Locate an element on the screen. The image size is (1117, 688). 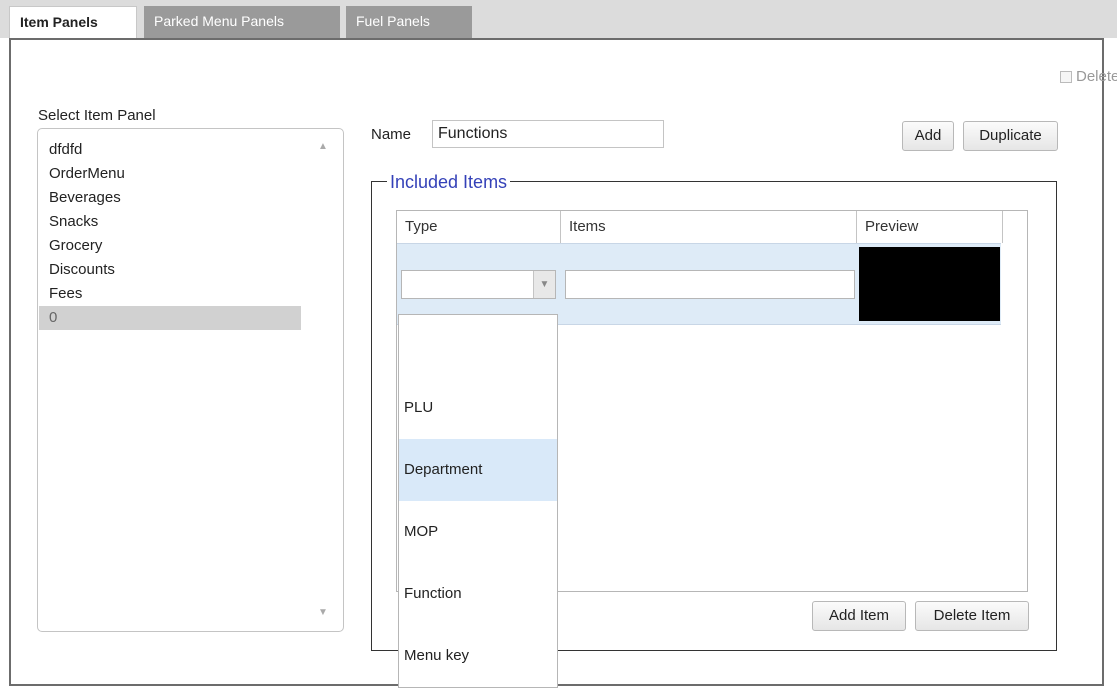
table-row: ▼ is located at coordinates (699, 284).